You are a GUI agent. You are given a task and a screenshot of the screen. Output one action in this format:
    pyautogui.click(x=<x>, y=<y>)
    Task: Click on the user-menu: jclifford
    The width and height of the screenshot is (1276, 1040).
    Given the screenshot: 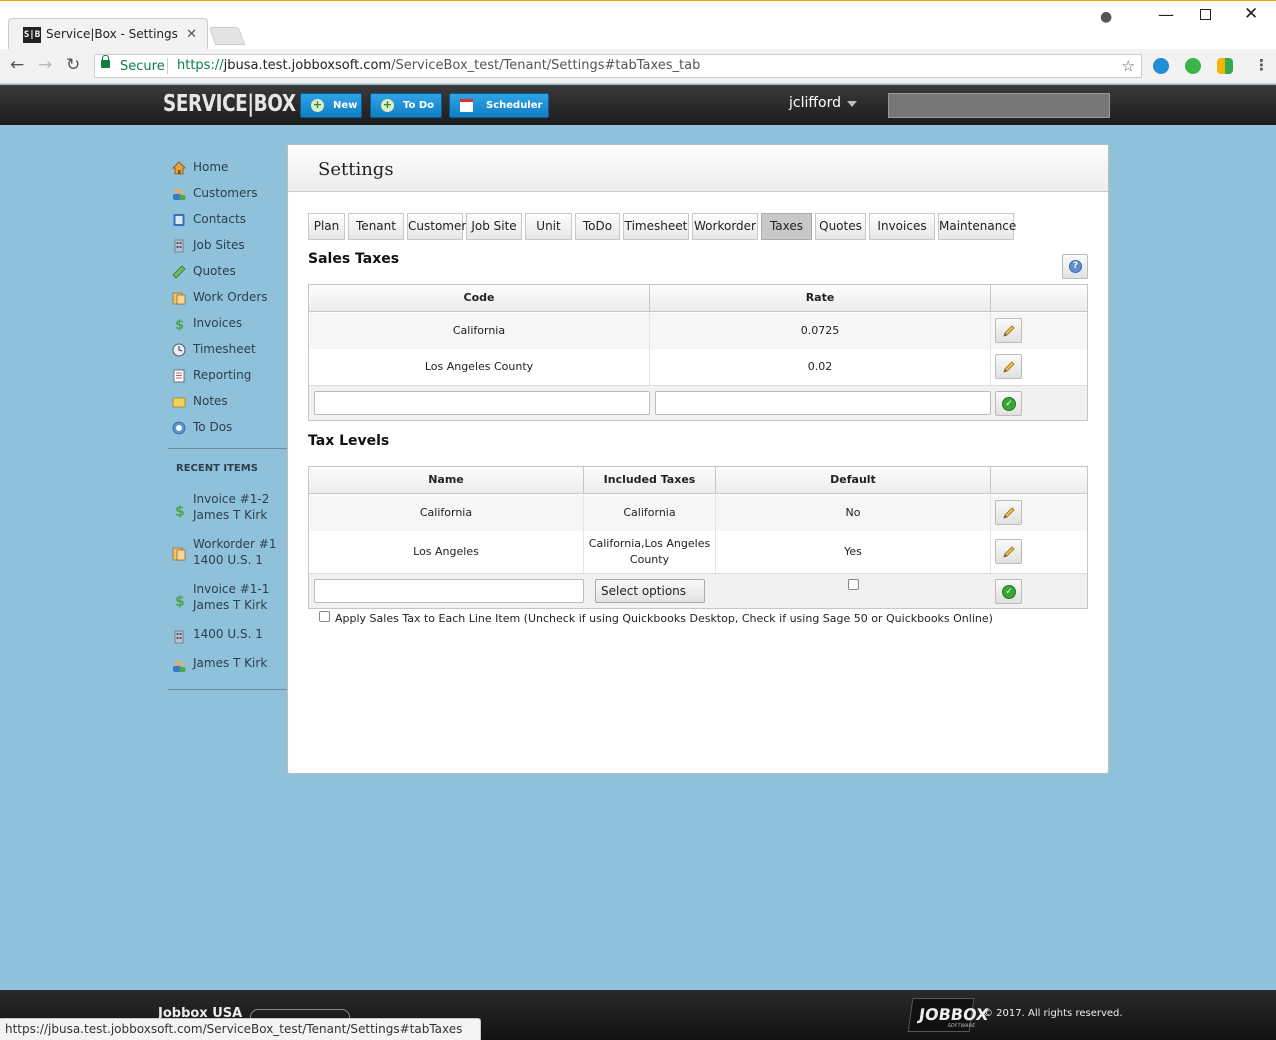 What is the action you would take?
    pyautogui.click(x=815, y=103)
    